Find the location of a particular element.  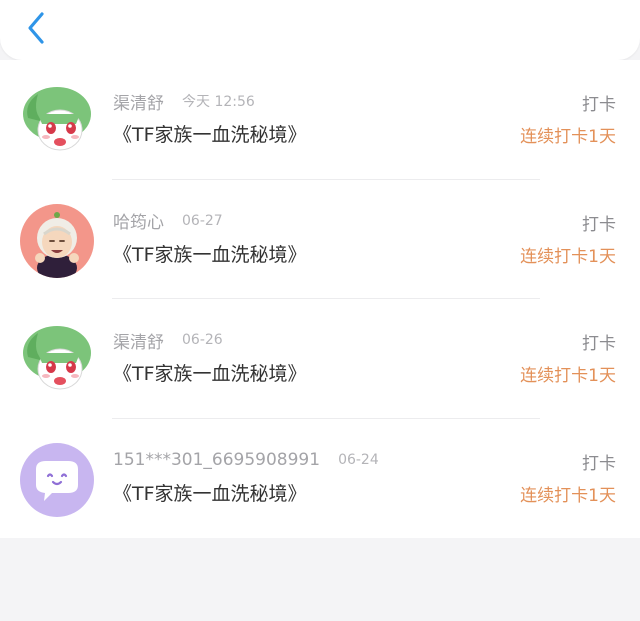

grandma-character-icon is located at coordinates (57, 240).